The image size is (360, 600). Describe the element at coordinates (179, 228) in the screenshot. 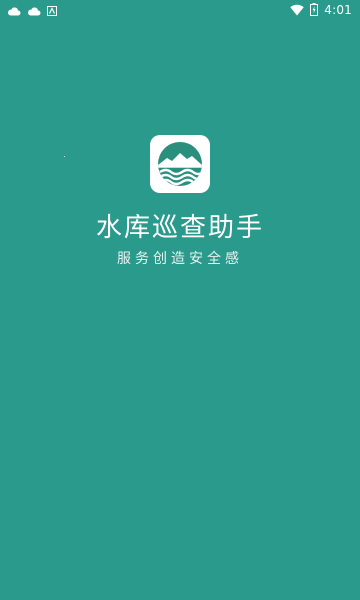

I see `app-title: 水库巡查助手` at that location.